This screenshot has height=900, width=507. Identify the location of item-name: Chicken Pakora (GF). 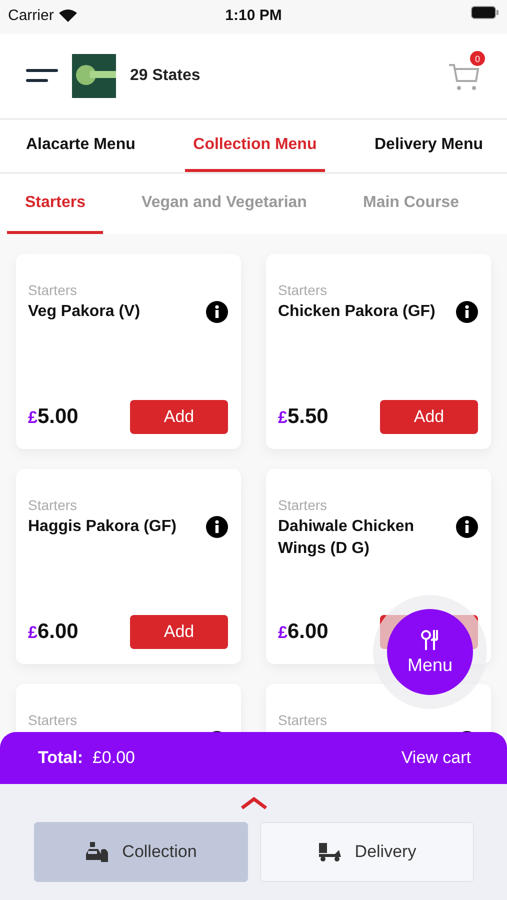
(357, 312).